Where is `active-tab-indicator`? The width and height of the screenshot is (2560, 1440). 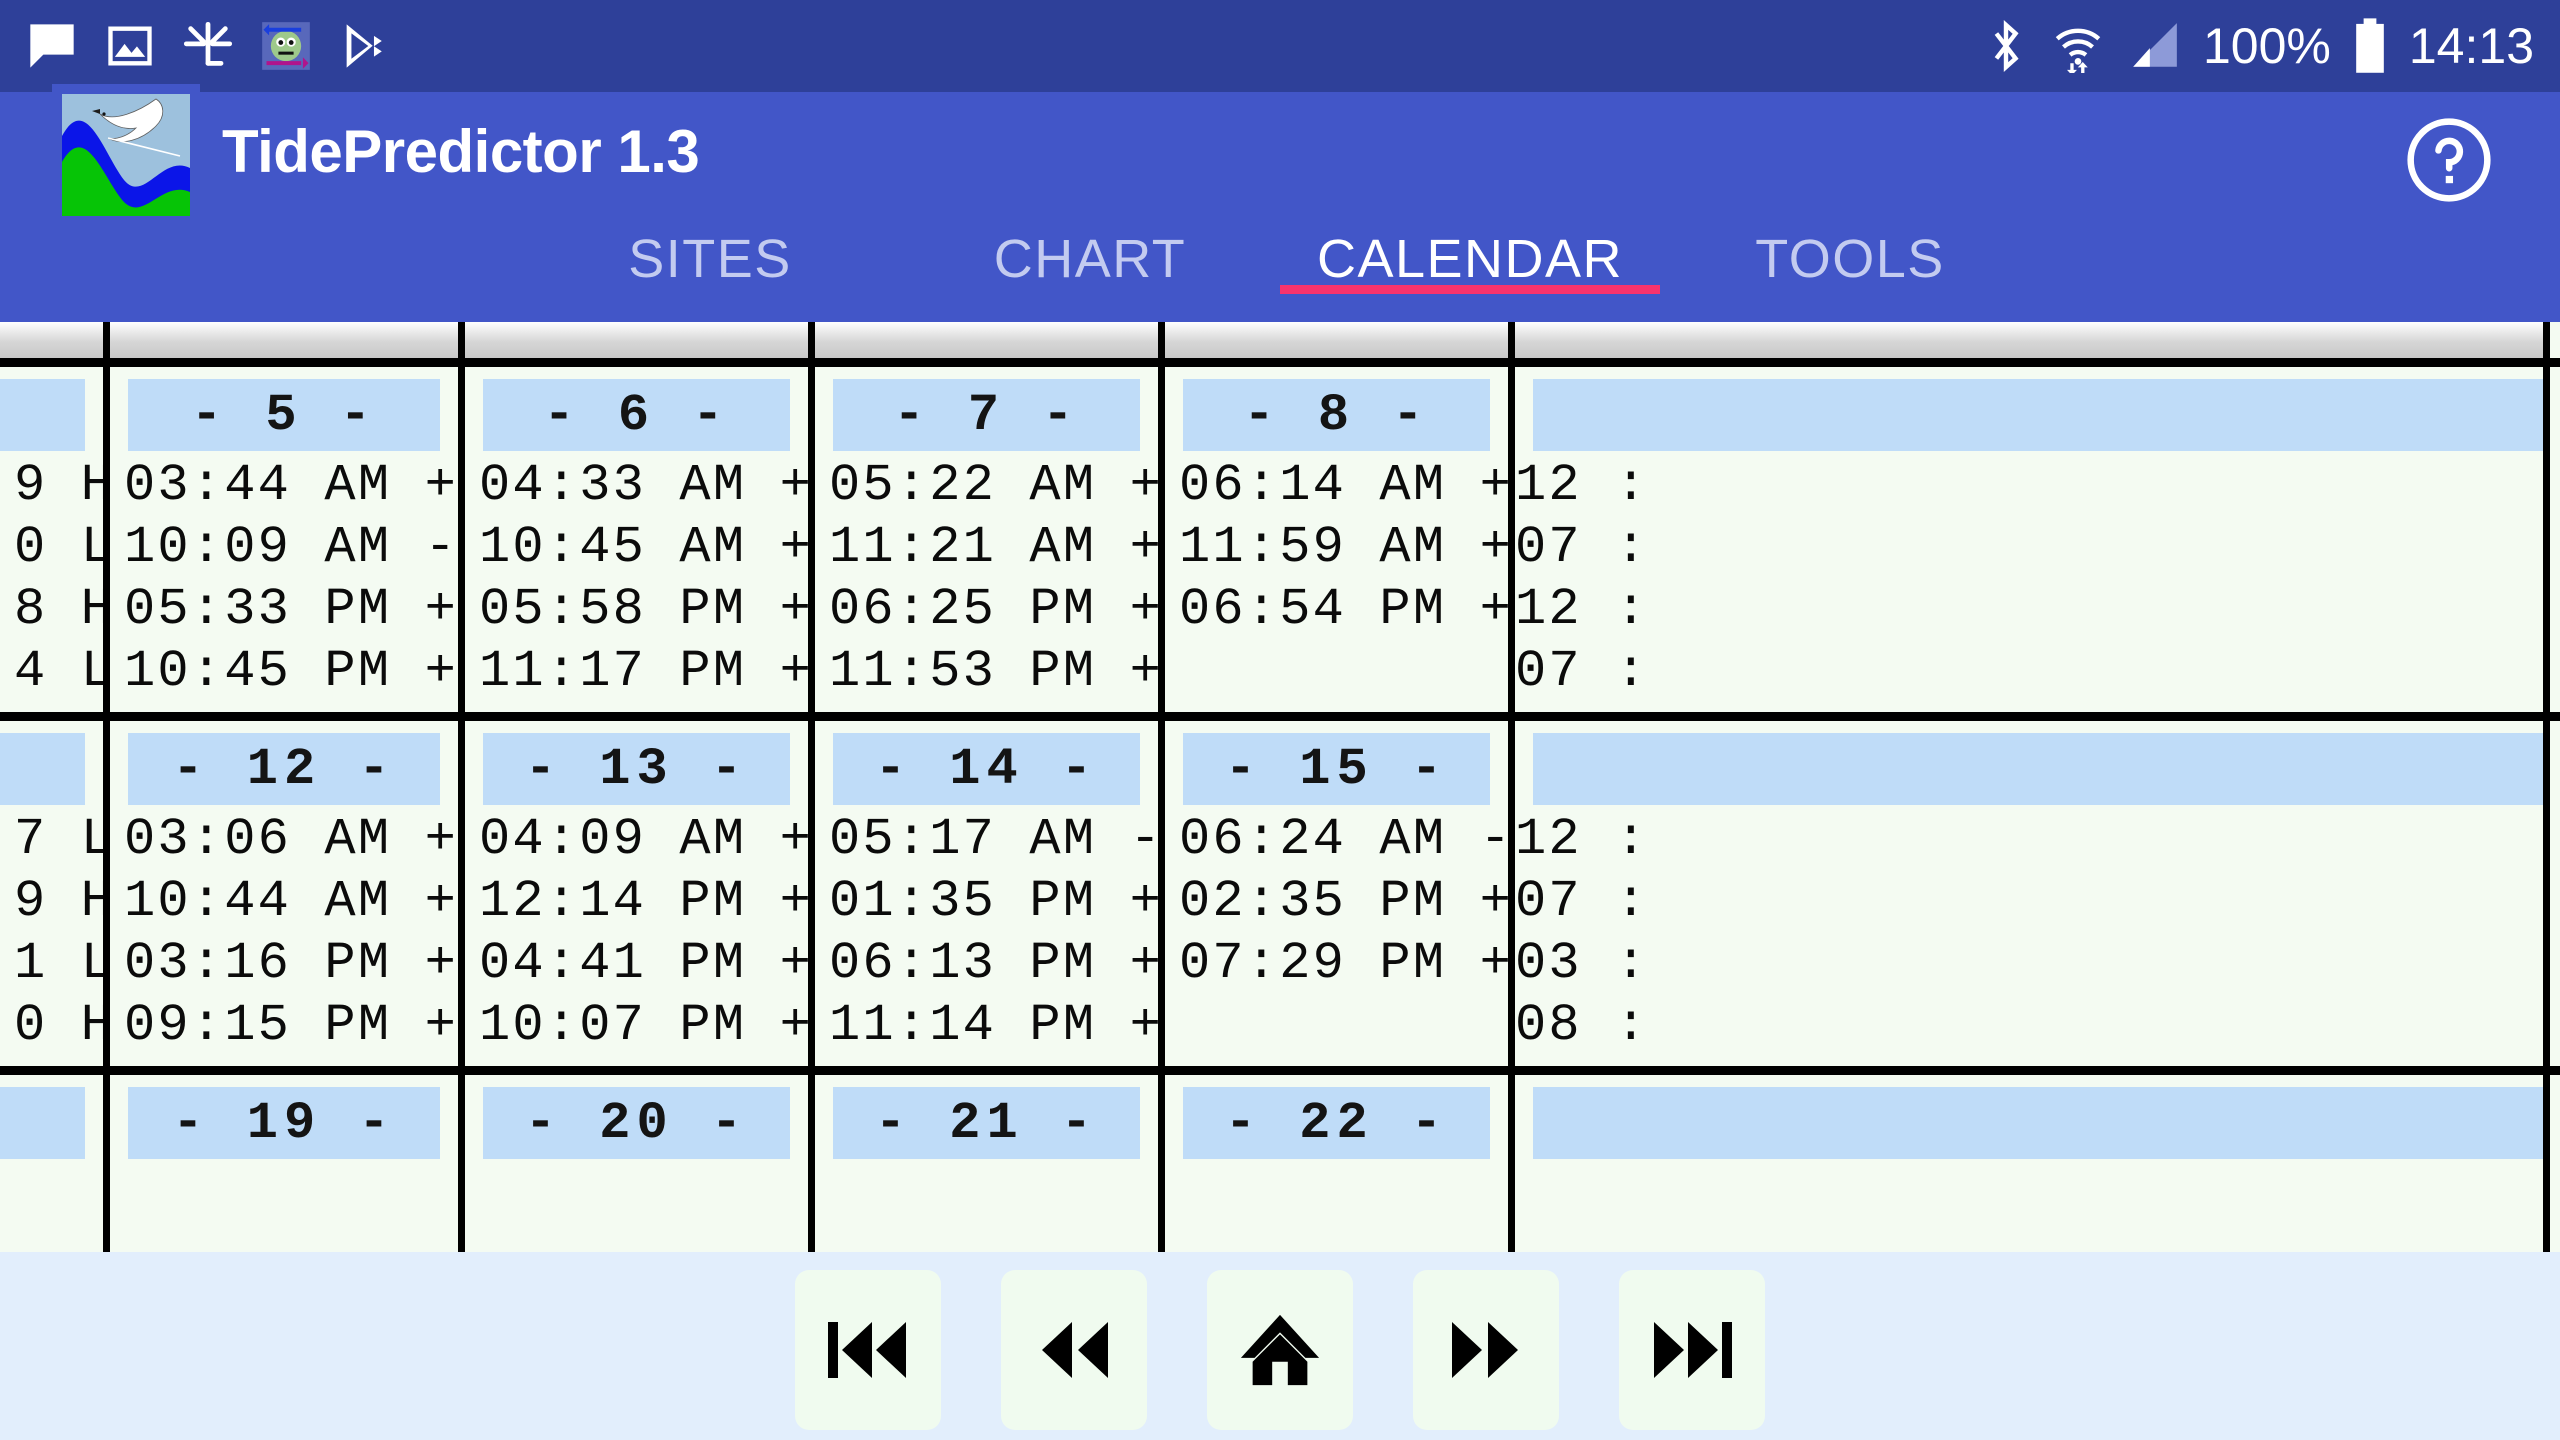
active-tab-indicator is located at coordinates (1470, 289).